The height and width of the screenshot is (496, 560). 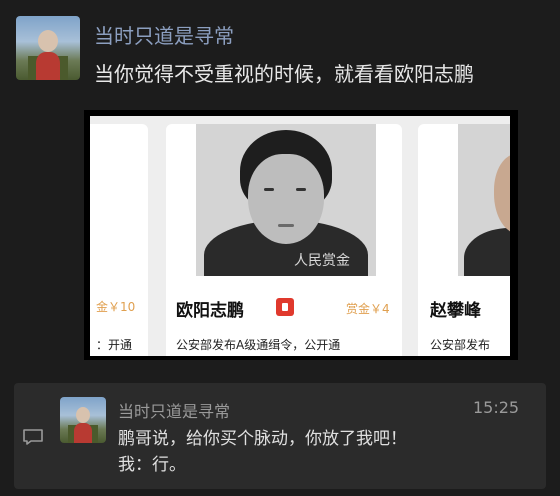 I want to click on quoted-text: 鹏哥说，给你买个脉动，你放了我吧！ 我：行。, so click(x=318, y=452).